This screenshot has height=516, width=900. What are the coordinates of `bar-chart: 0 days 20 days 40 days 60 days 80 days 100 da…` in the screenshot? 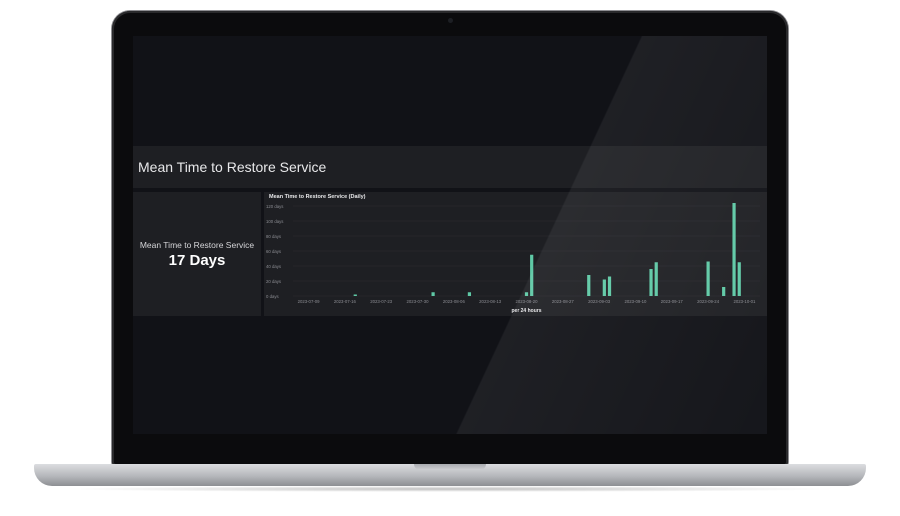 It's located at (513, 258).